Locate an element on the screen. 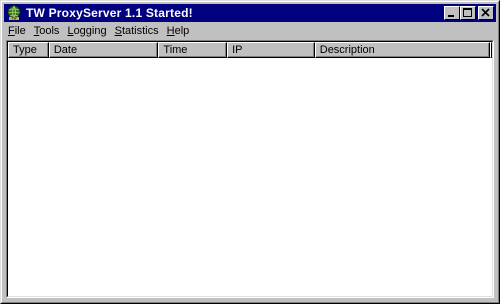 Image resolution: width=500 pixels, height=304 pixels. column-header-type: Type is located at coordinates (28, 50).